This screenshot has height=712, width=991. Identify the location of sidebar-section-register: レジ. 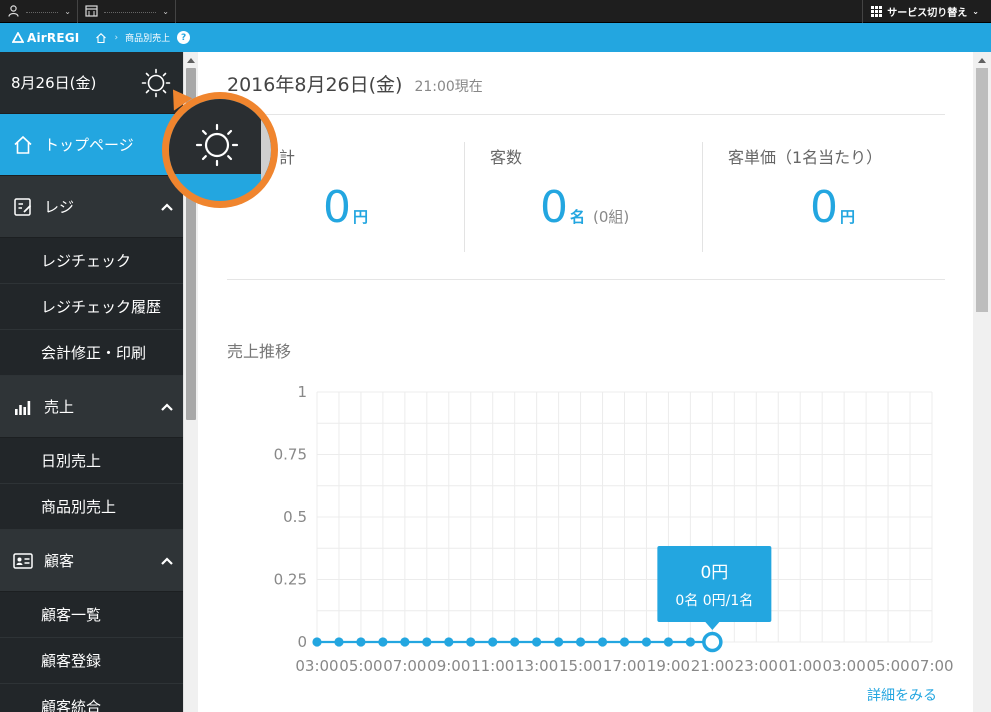
(91, 207).